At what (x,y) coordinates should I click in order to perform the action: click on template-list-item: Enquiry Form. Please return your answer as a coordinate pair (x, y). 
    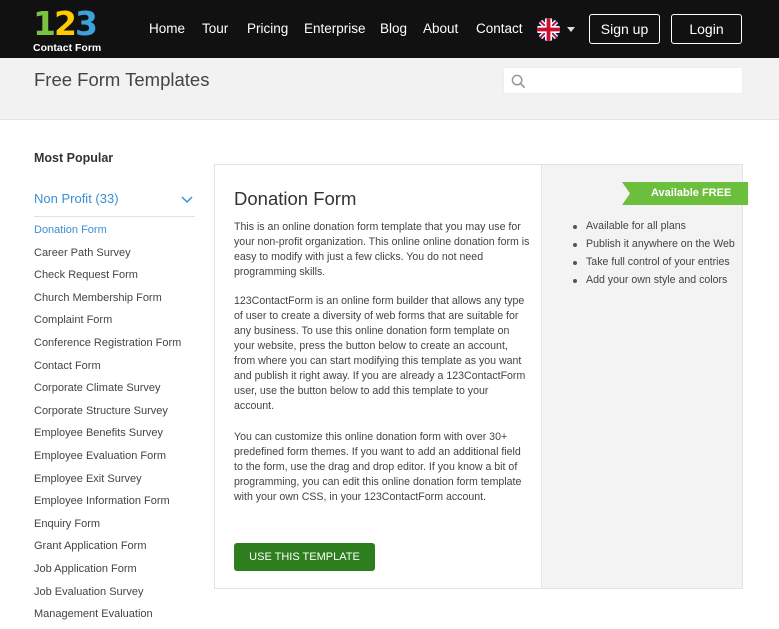
    Looking at the image, I should click on (107, 527).